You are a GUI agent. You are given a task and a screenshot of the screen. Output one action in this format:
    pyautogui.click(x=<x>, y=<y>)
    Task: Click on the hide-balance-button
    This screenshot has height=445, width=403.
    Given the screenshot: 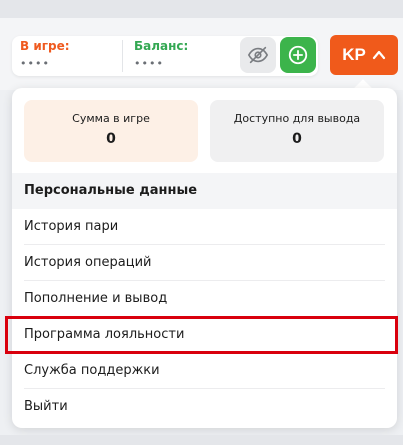 What is the action you would take?
    pyautogui.click(x=258, y=55)
    